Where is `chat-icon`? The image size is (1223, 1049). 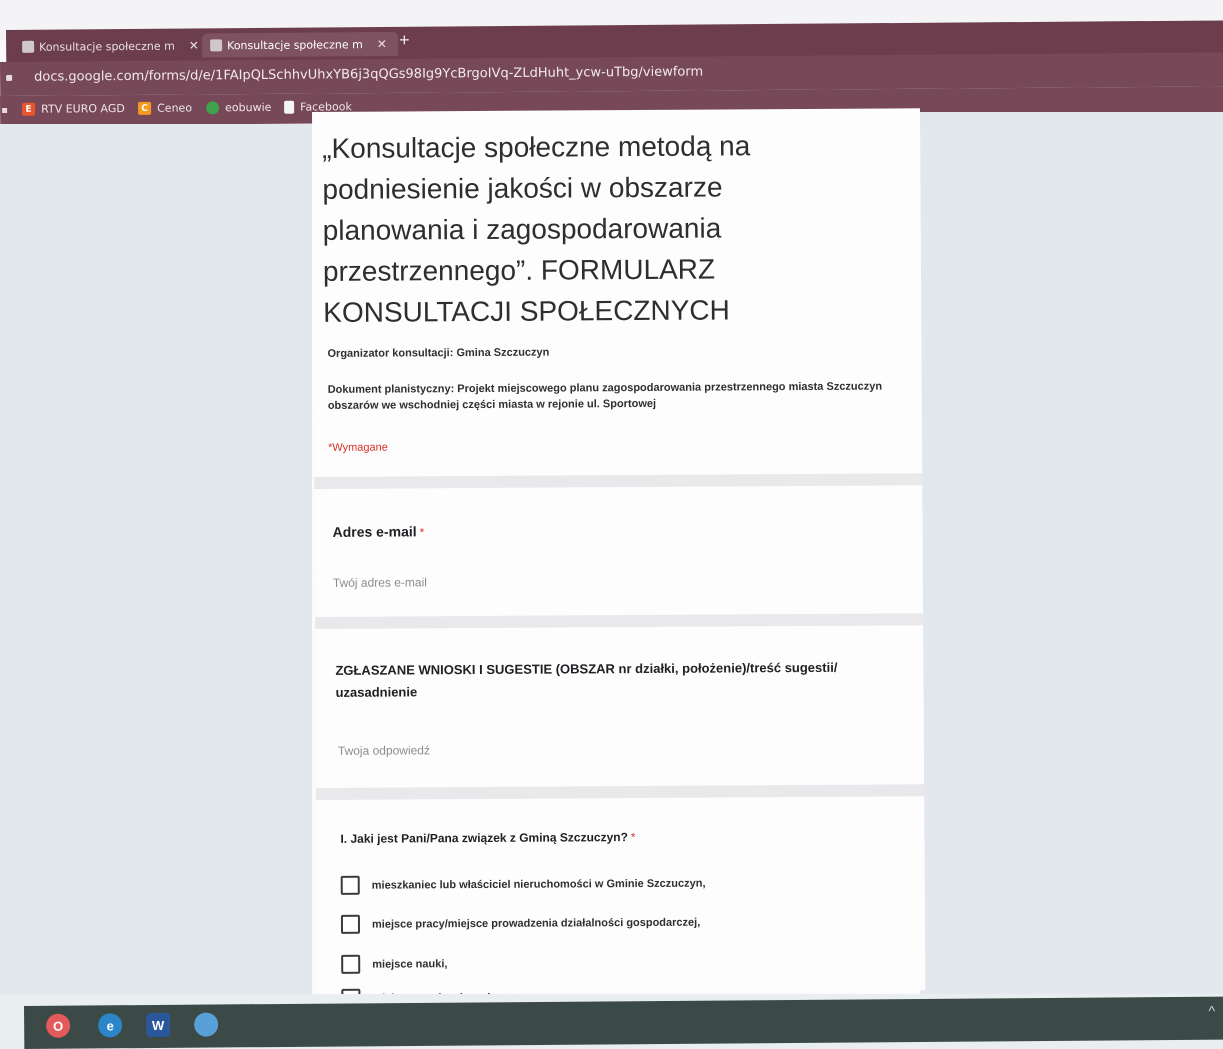 chat-icon is located at coordinates (206, 1024).